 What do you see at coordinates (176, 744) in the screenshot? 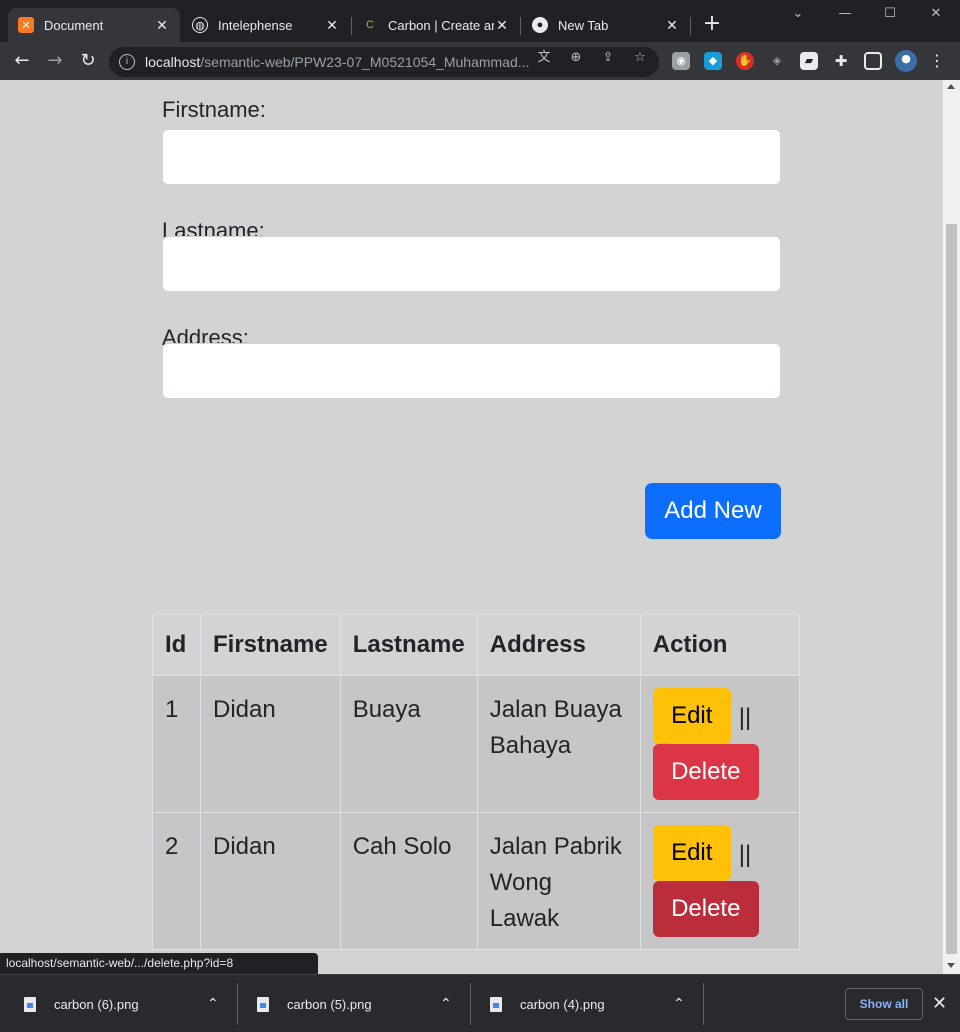
I see `cell-id: 1` at bounding box center [176, 744].